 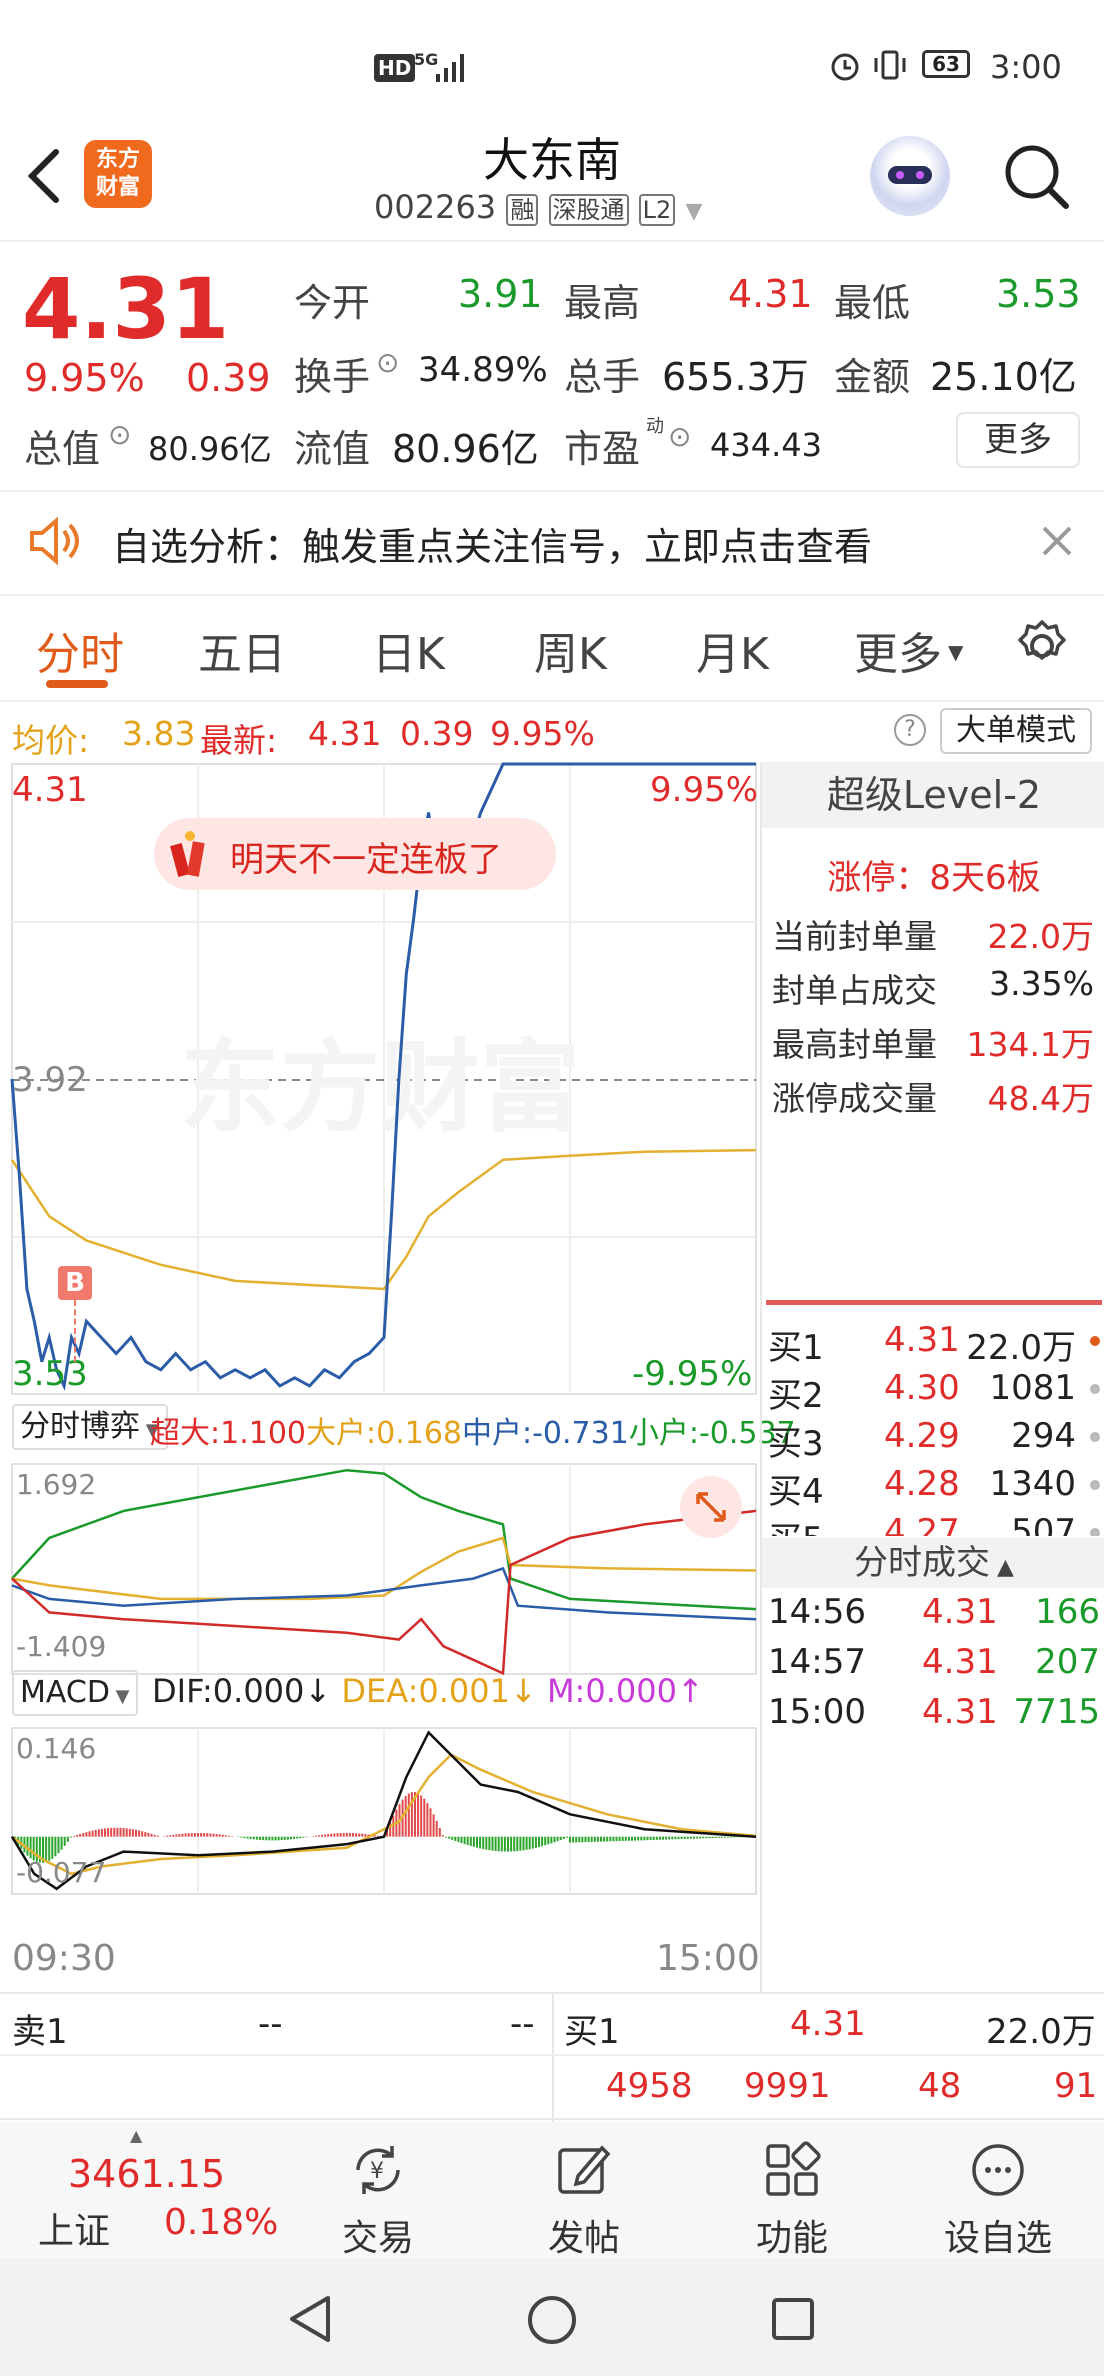 I want to click on flow-selector: 分时博弈 ▼, so click(x=90, y=1427).